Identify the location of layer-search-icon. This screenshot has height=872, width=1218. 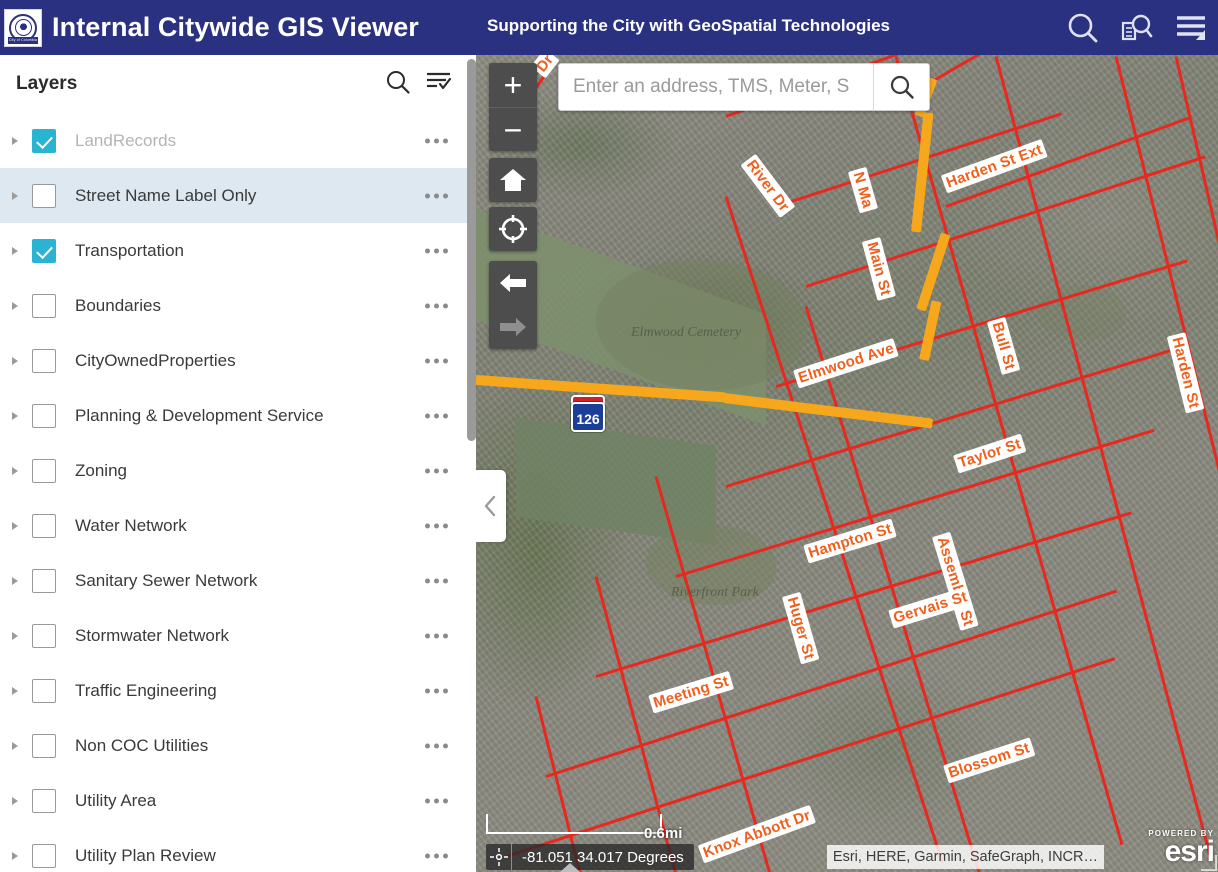
(398, 84).